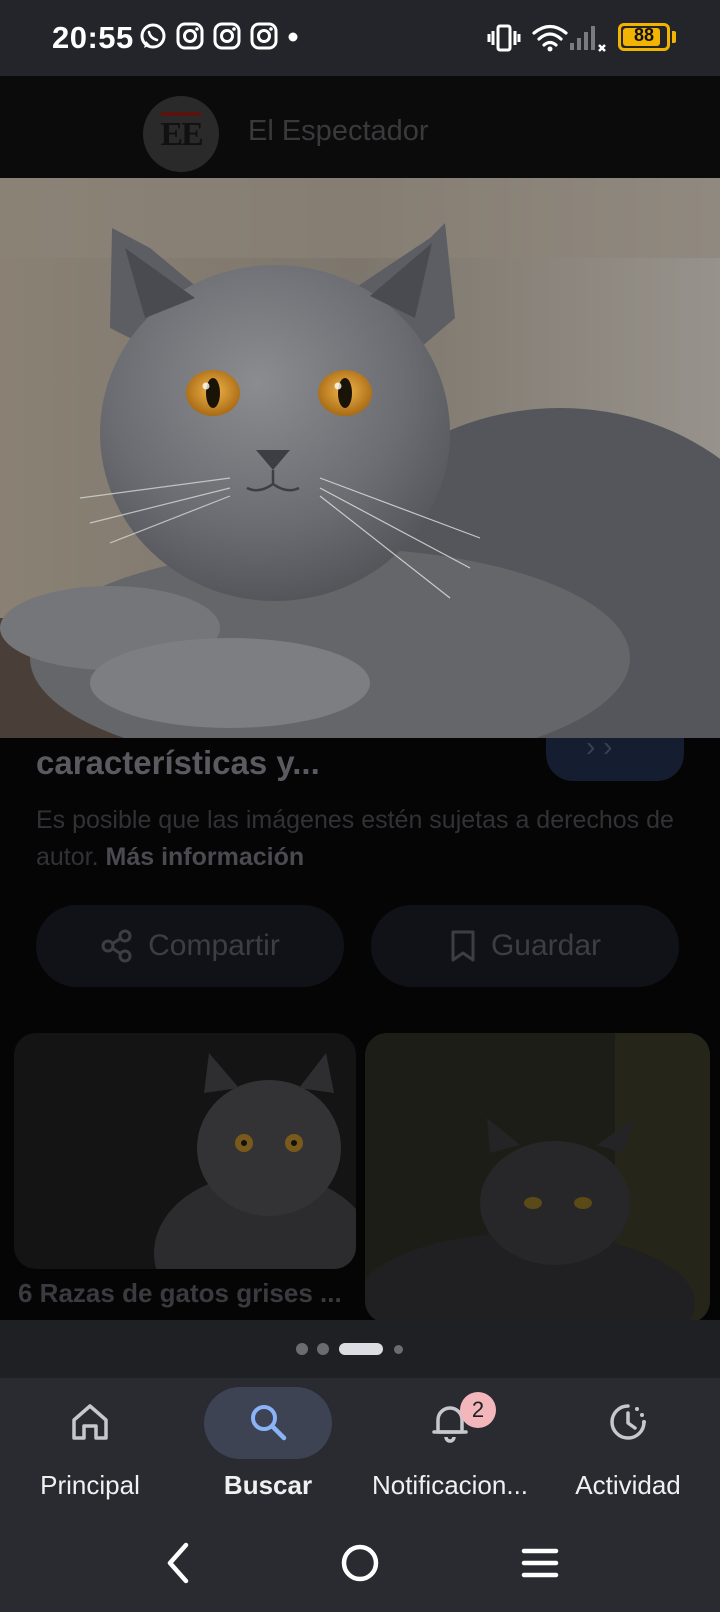 This screenshot has width=720, height=1612. Describe the element at coordinates (504, 38) in the screenshot. I see `vibrate-icon` at that location.